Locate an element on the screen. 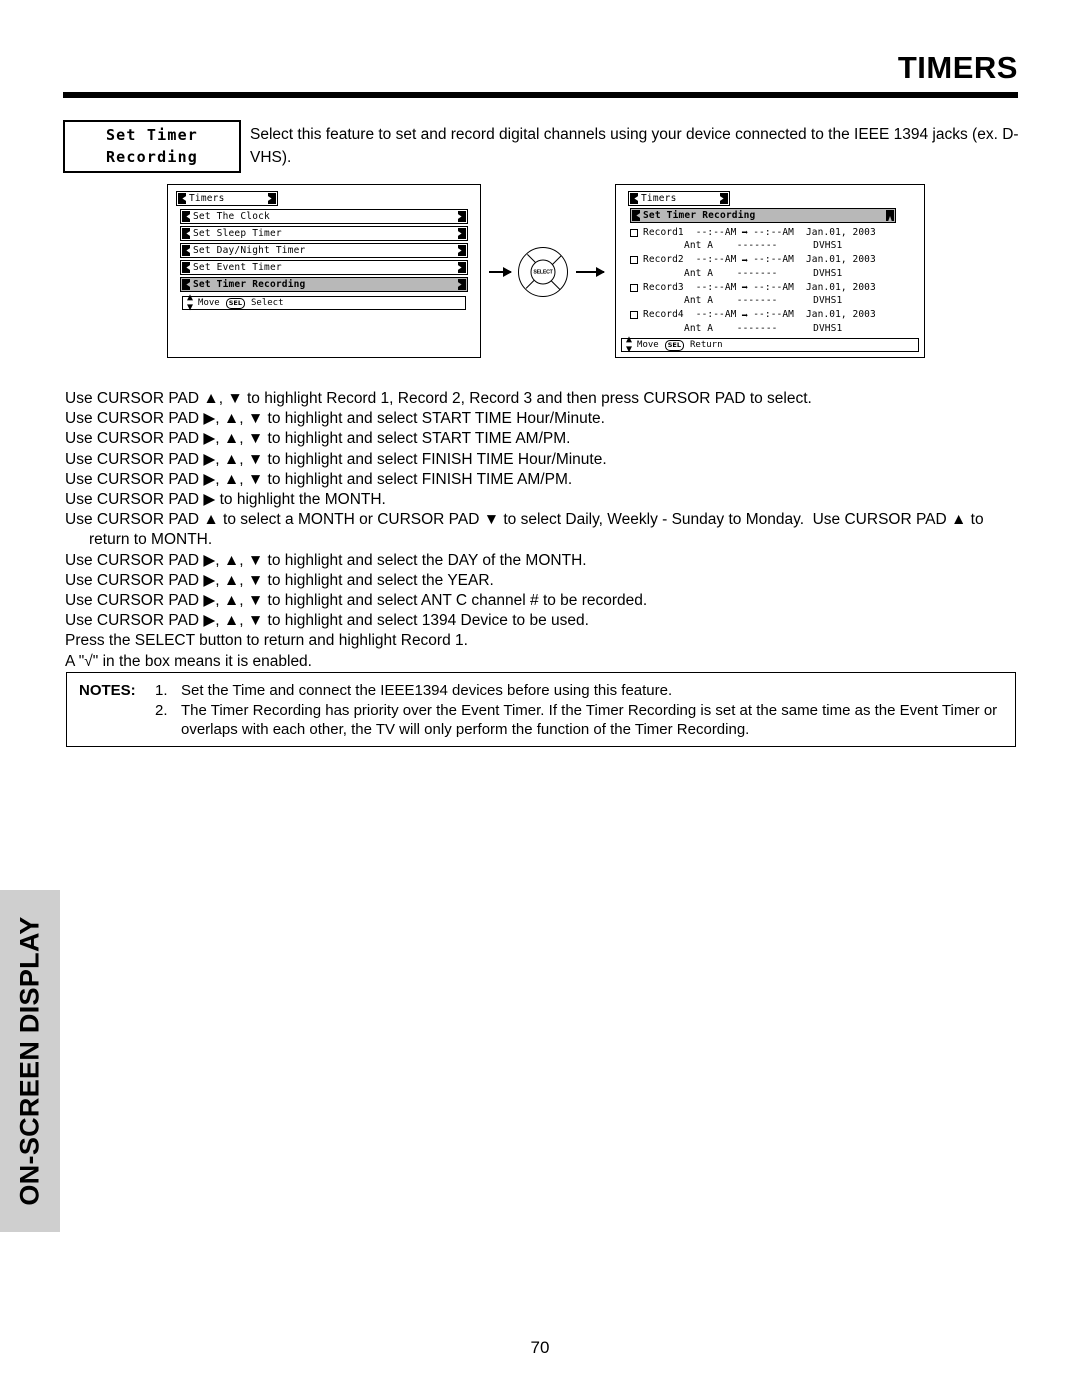 The width and height of the screenshot is (1080, 1397). osd-left-help-bar: ▲ ▼ Move SEL Select is located at coordinates (324, 302).